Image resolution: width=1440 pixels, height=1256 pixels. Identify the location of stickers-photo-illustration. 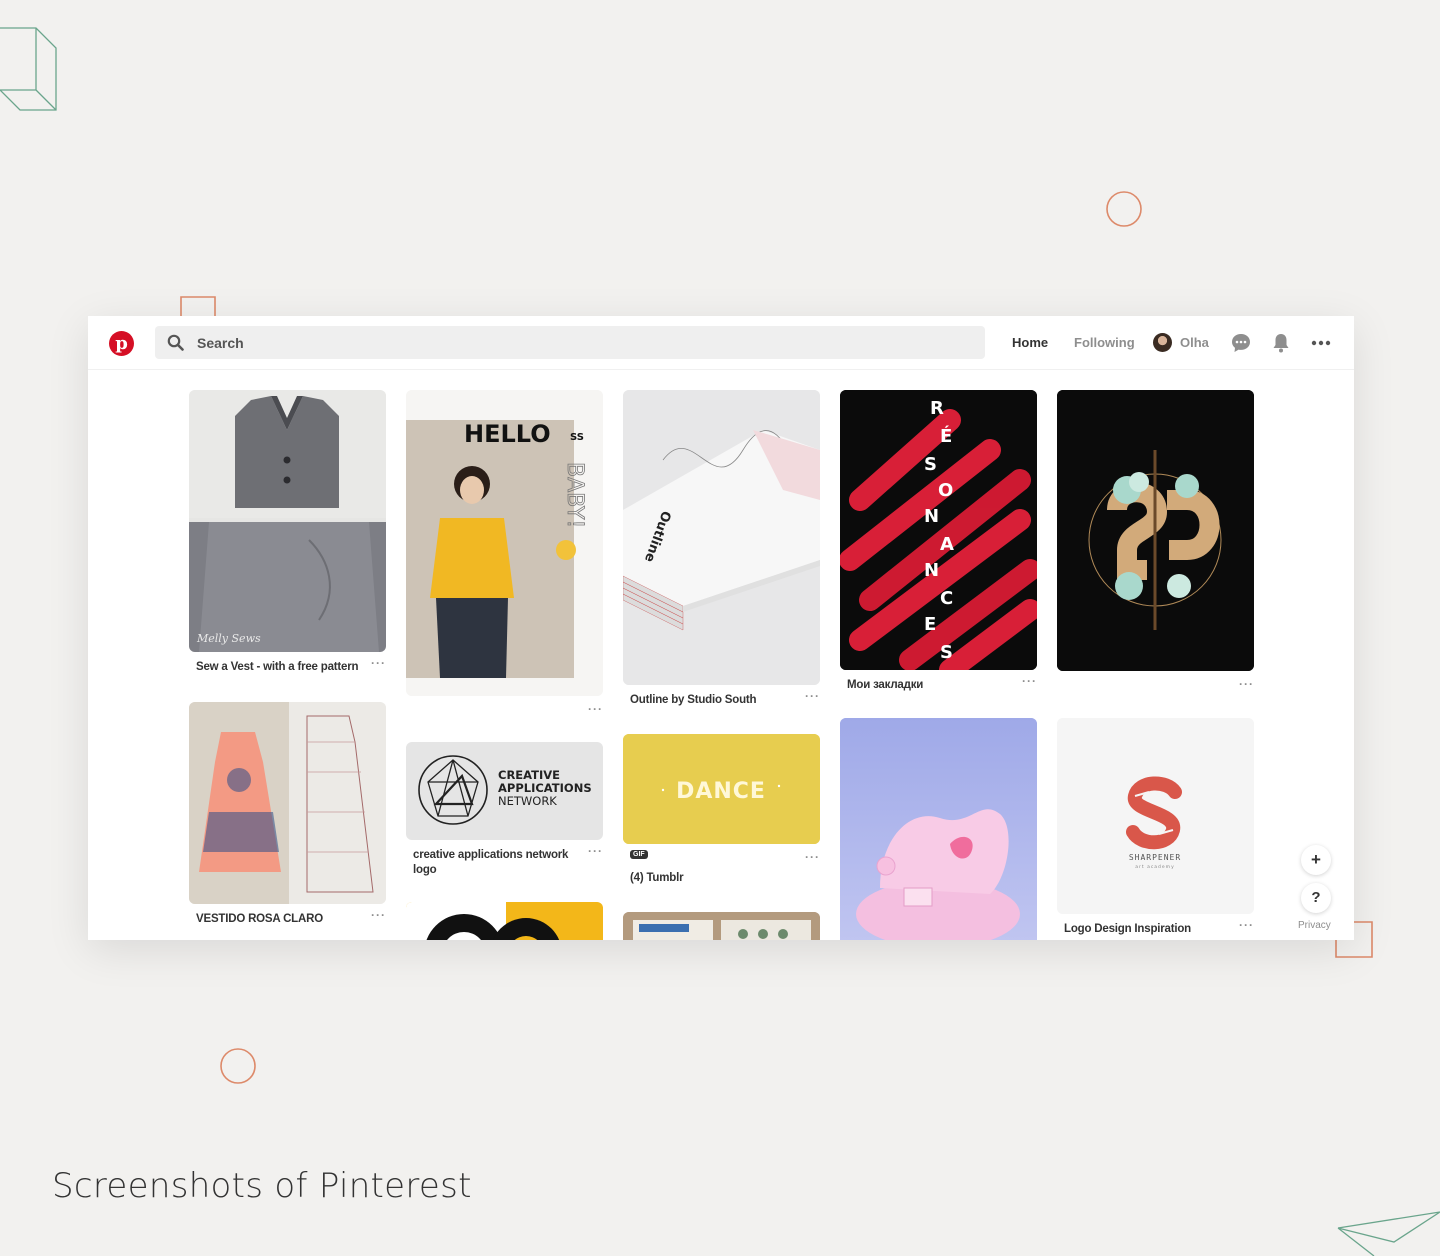
(721, 926).